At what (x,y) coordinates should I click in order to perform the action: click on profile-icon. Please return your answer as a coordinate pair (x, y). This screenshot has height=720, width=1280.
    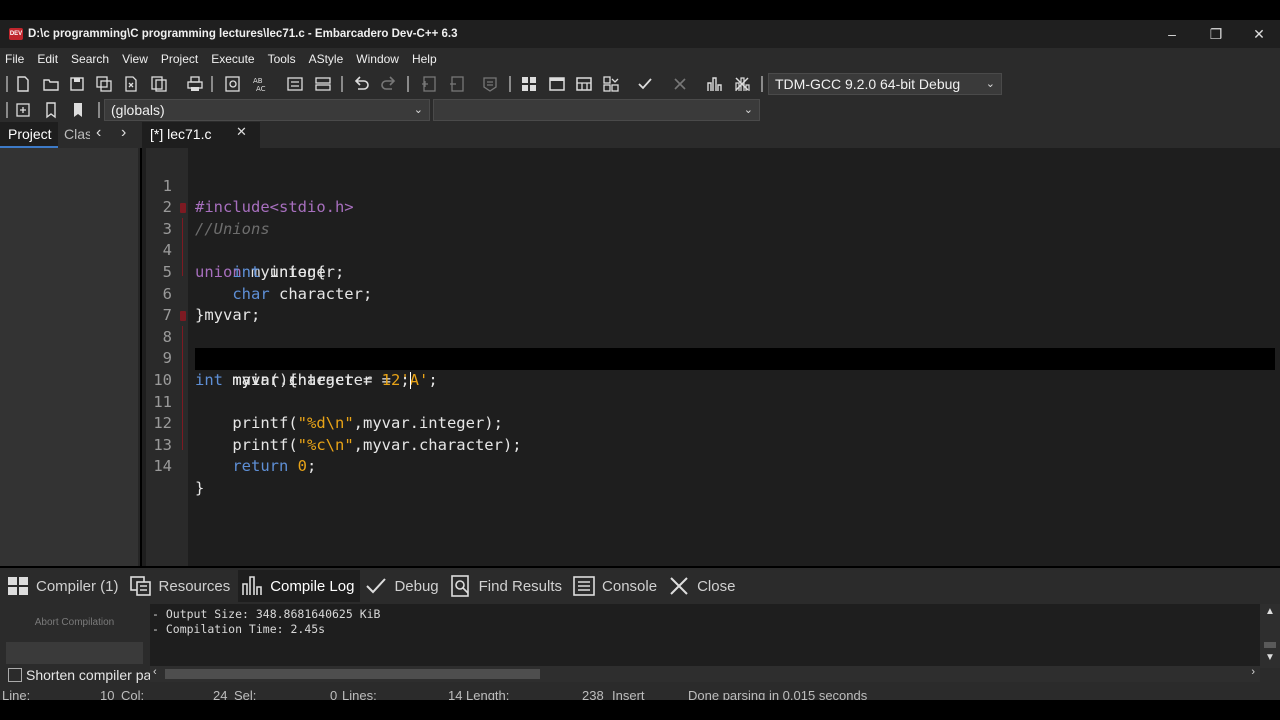
    Looking at the image, I should click on (714, 84).